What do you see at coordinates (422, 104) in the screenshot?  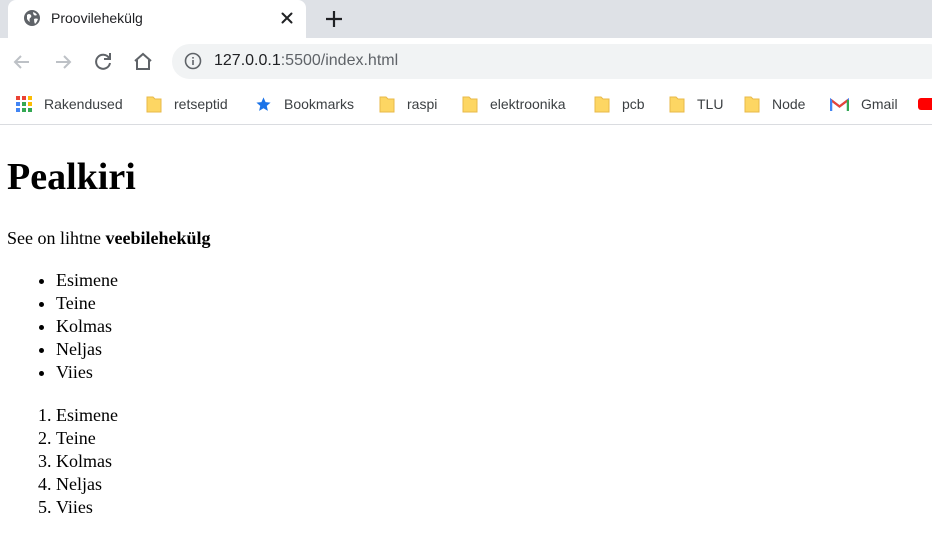 I see `bookmark-label: raspi` at bounding box center [422, 104].